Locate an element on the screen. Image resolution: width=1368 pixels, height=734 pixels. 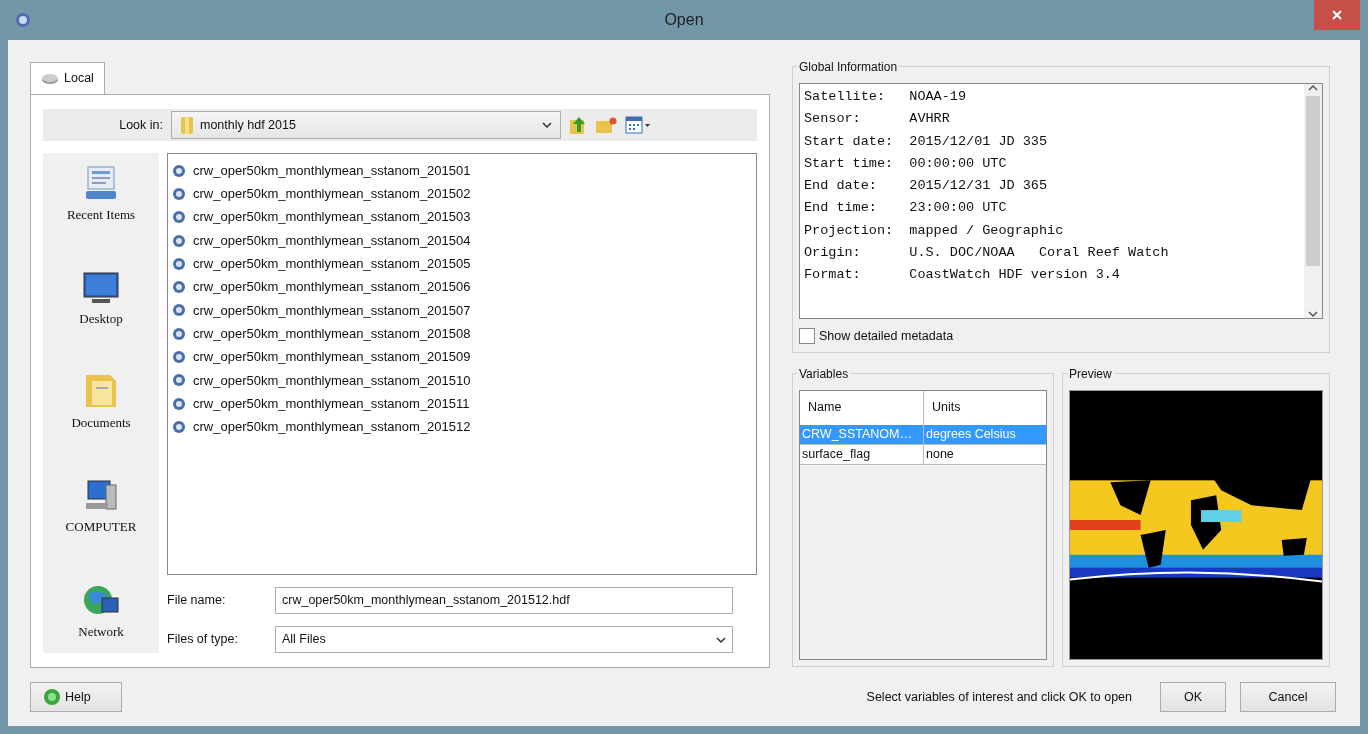
place-button: Recent Items is located at coordinates (101, 195).